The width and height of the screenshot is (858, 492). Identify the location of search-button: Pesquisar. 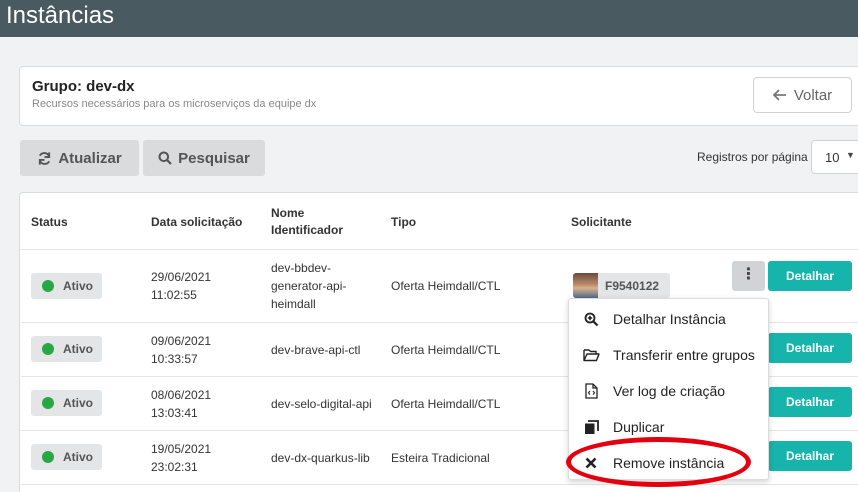
(204, 158).